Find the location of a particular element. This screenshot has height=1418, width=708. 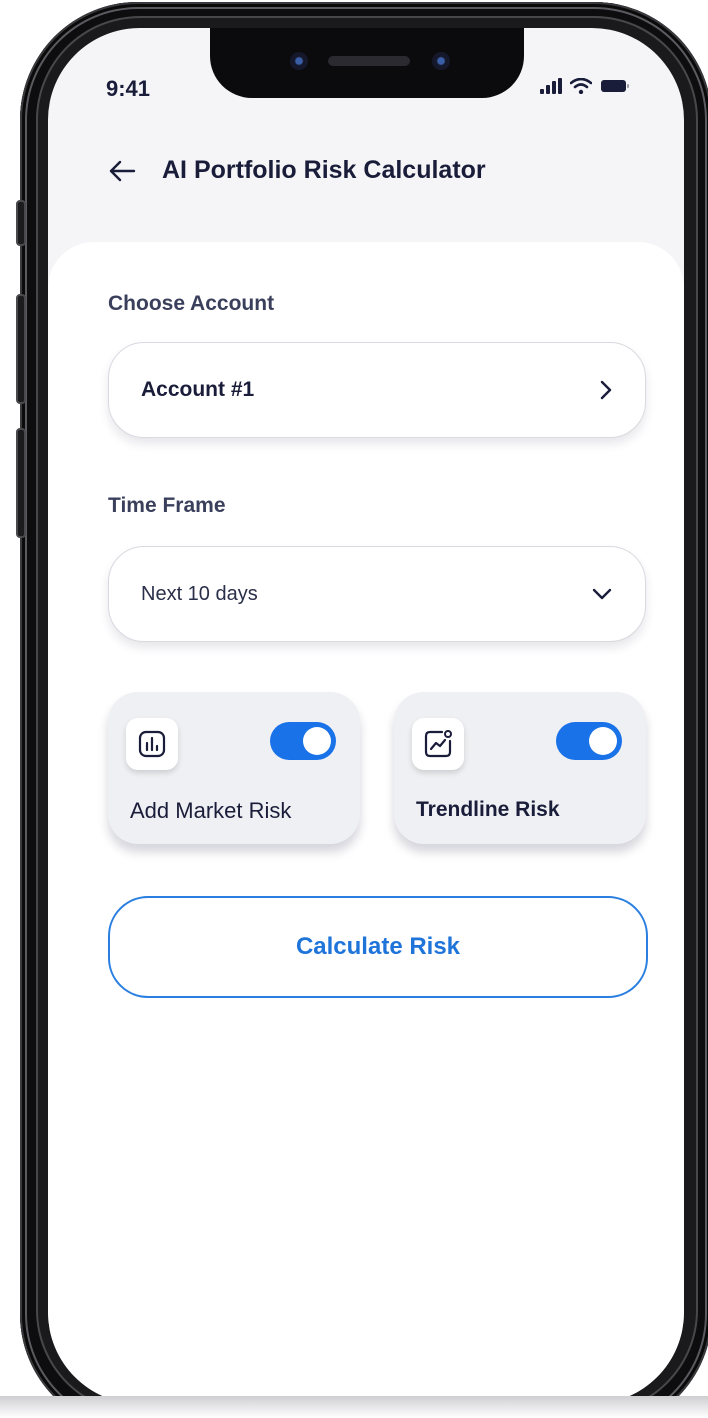

trendline-risk-label: Trendline Risk is located at coordinates (488, 809).